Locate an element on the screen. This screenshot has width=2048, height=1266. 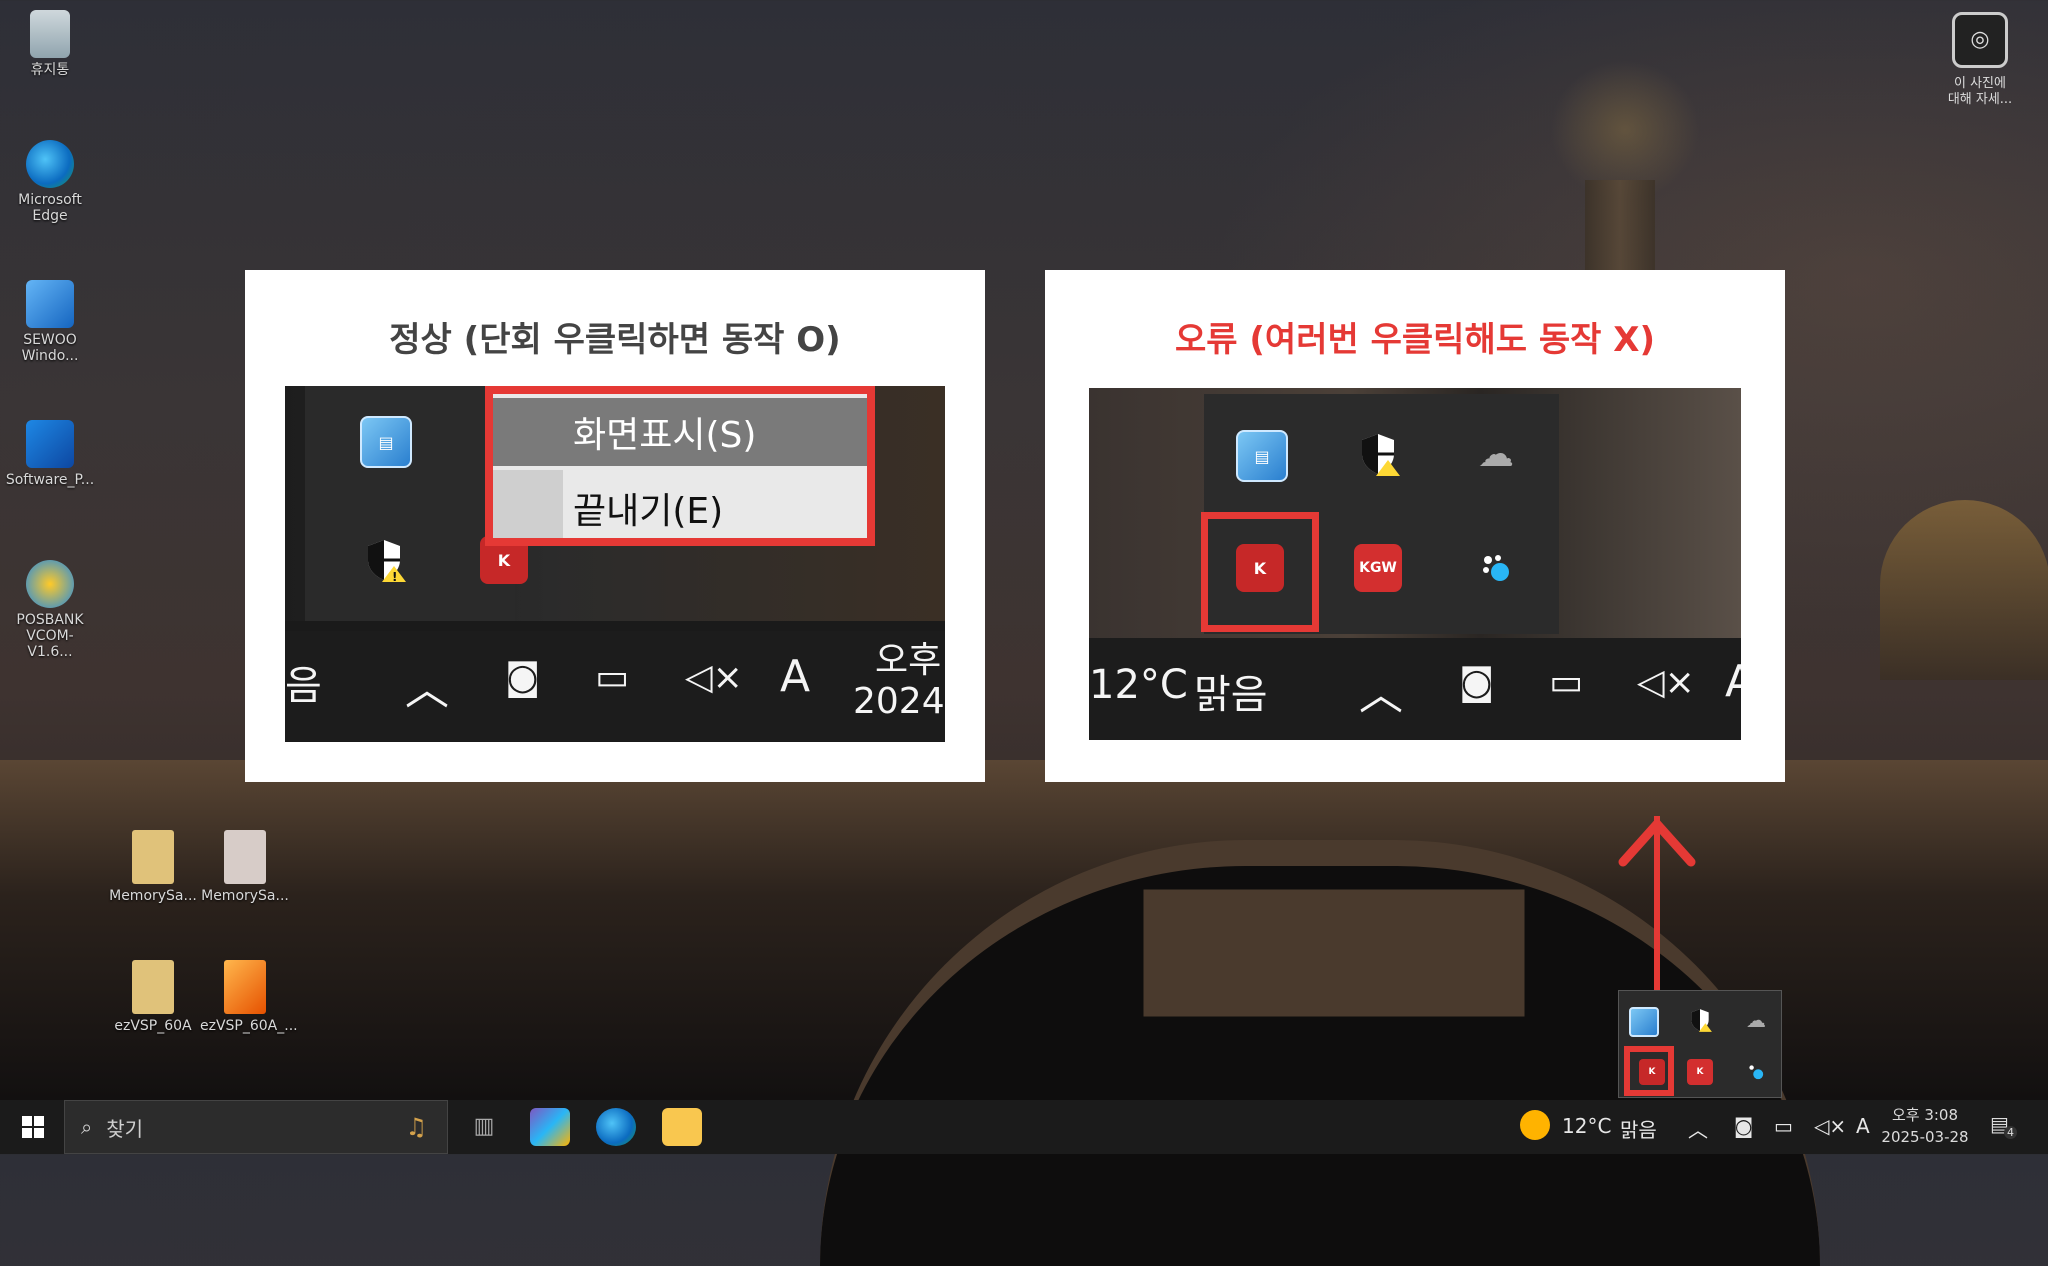
normal-taskbar-strip: 음 ︿ ◙ ▭ ◁× A 오후 2024- is located at coordinates (615, 686).